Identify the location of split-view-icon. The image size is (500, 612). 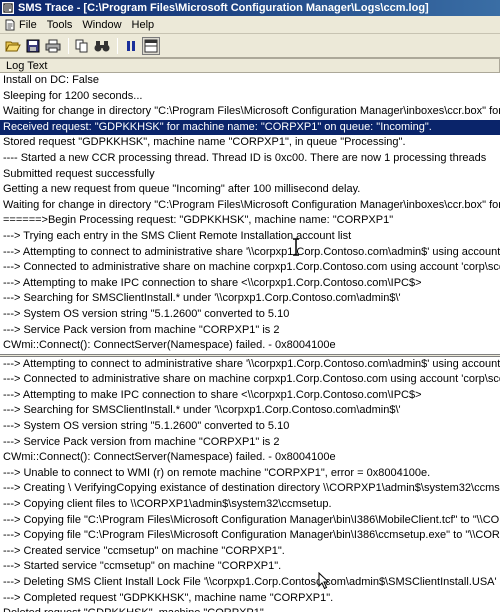
(151, 45).